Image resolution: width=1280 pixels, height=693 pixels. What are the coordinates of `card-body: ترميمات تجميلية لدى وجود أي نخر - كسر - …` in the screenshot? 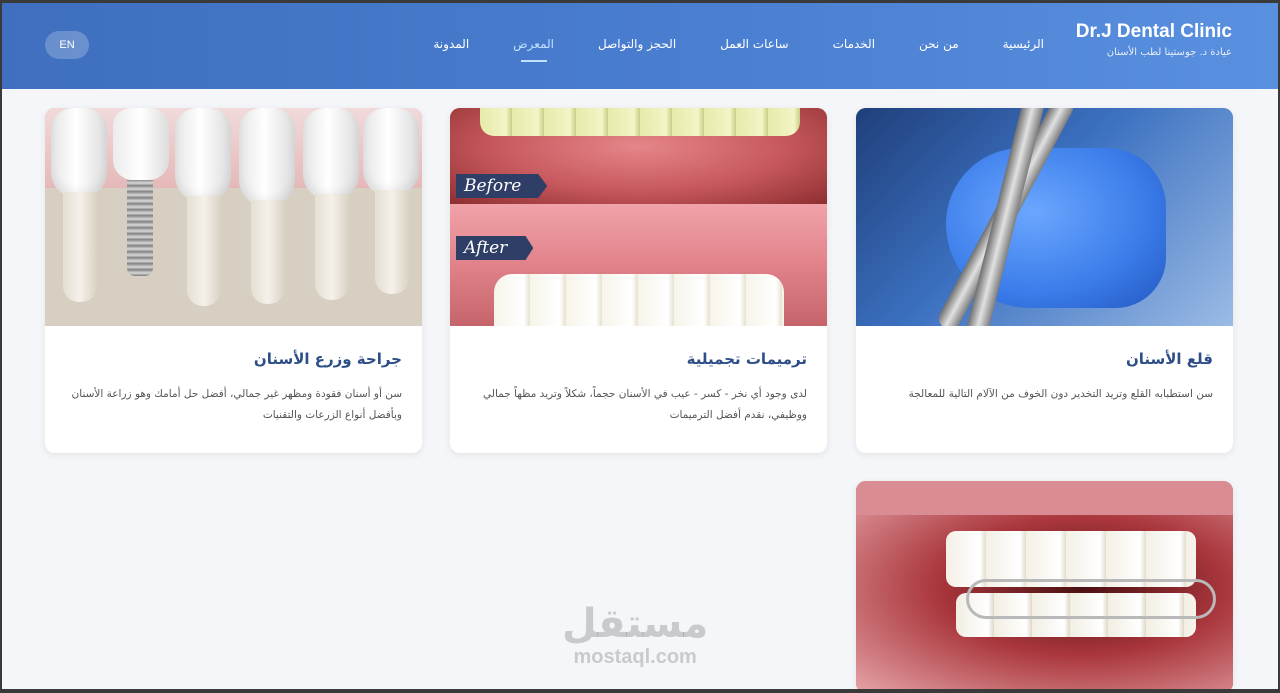 It's located at (638, 376).